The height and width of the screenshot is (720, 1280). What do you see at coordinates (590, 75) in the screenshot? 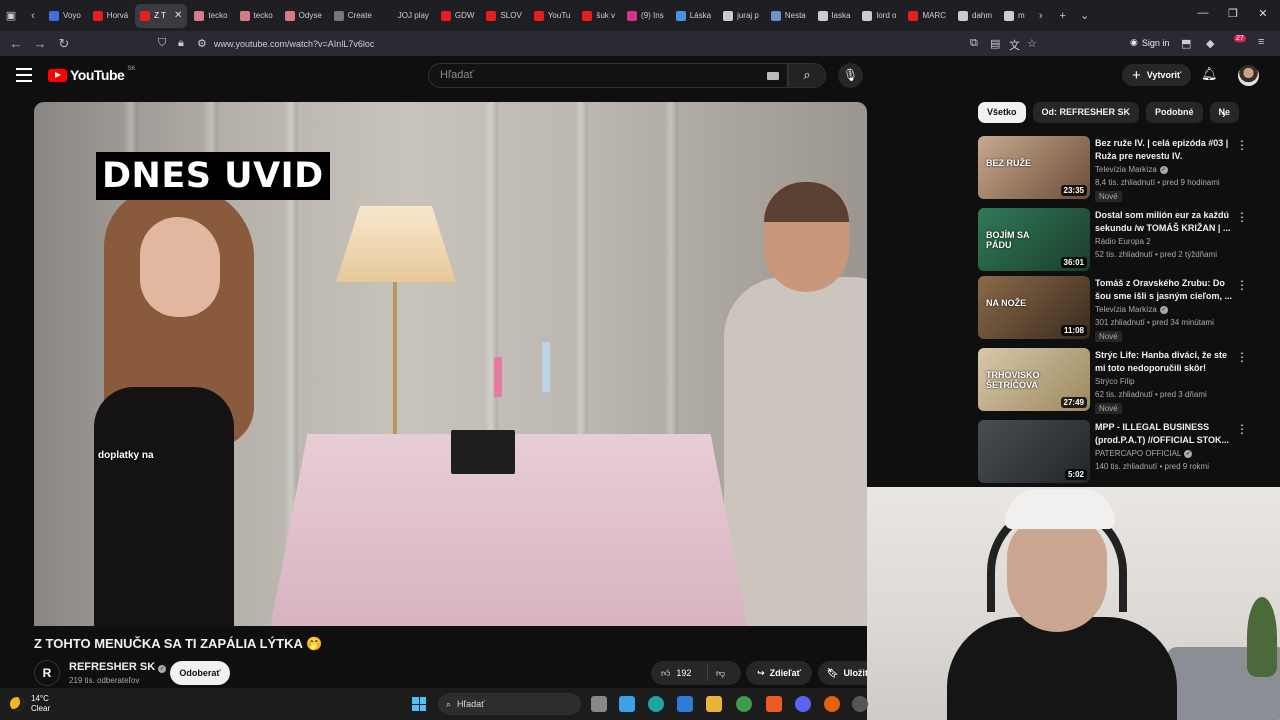
I see `search-input` at bounding box center [590, 75].